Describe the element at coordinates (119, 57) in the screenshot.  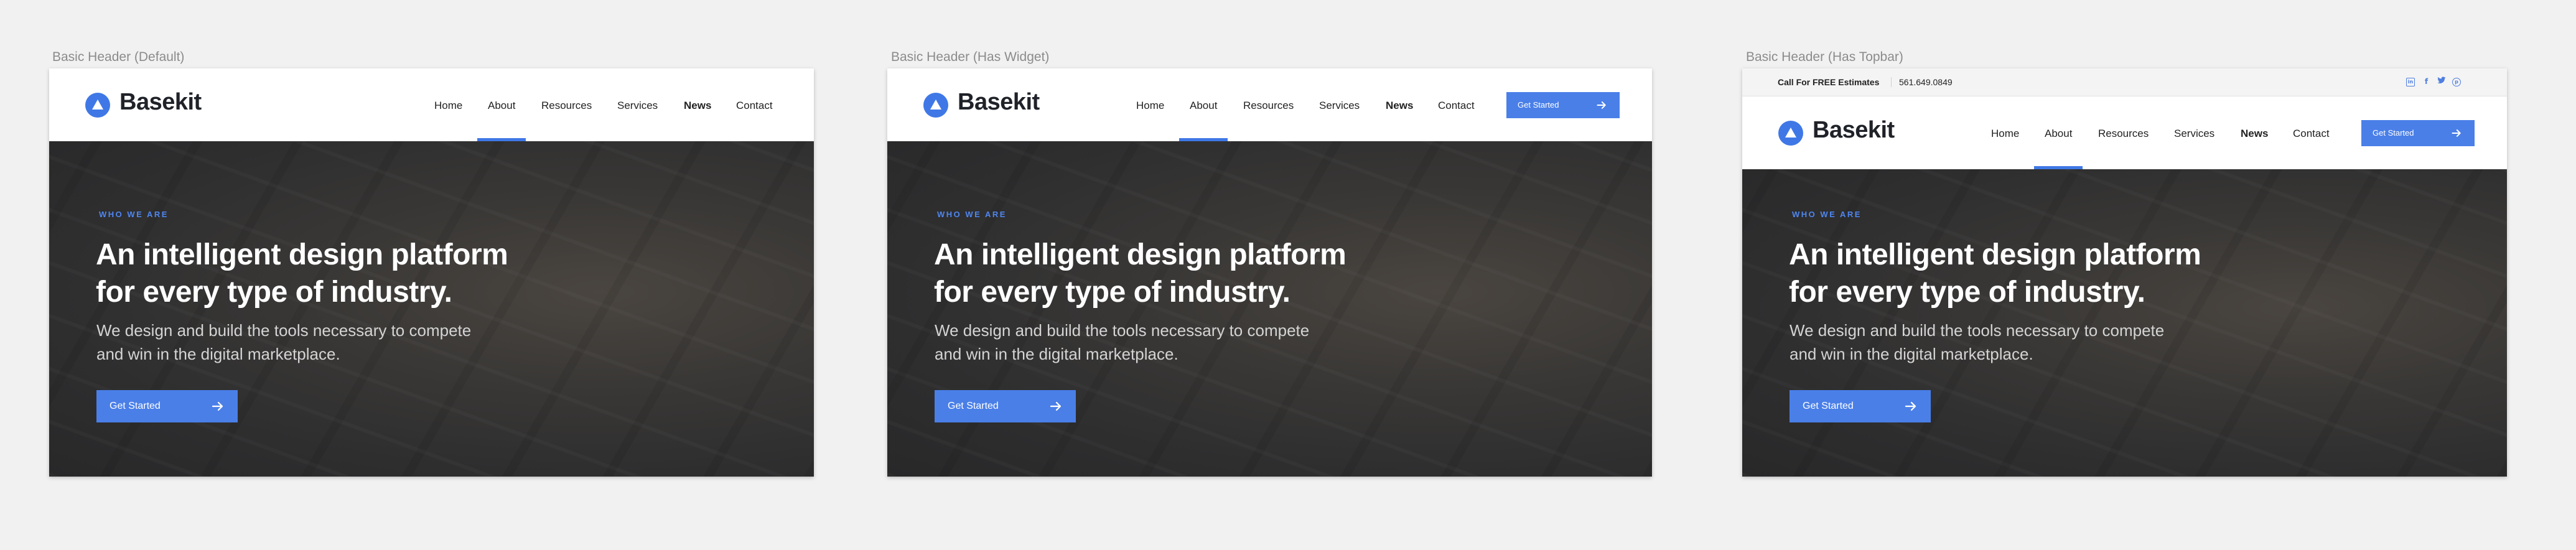
I see `artboard-label-default: Basic Header (Default)` at that location.